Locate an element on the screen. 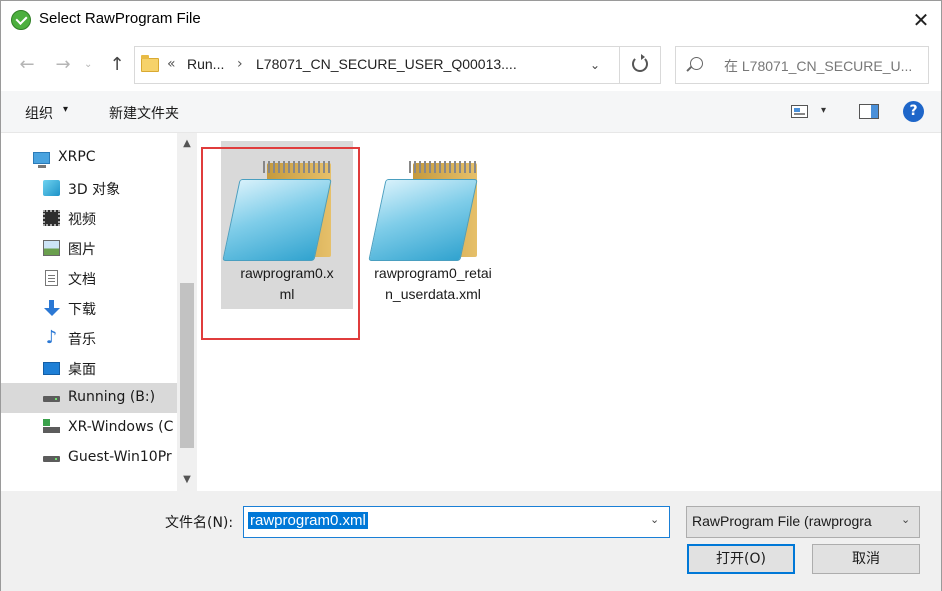 The height and width of the screenshot is (591, 942). organize-dropdown-icon: ▾ is located at coordinates (65, 109).